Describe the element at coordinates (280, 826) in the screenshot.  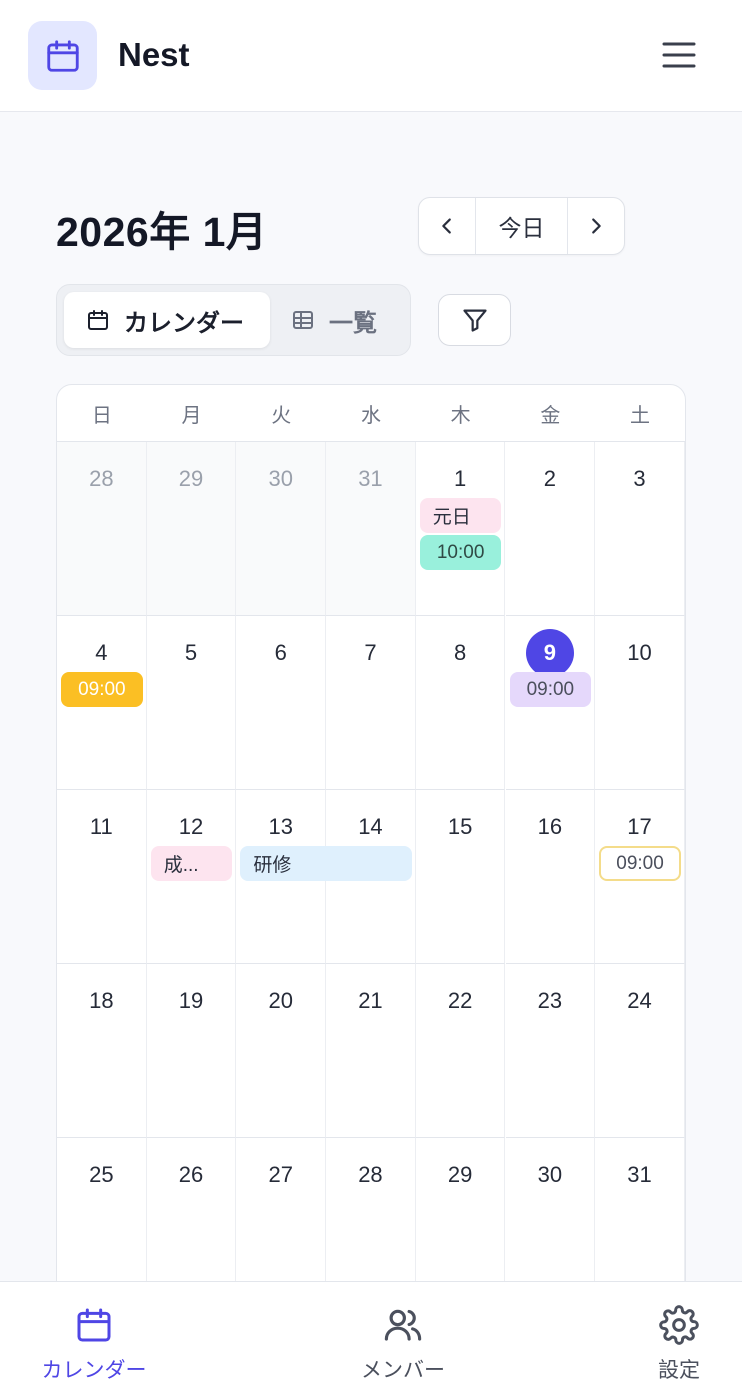
I see `day-number: 13` at that location.